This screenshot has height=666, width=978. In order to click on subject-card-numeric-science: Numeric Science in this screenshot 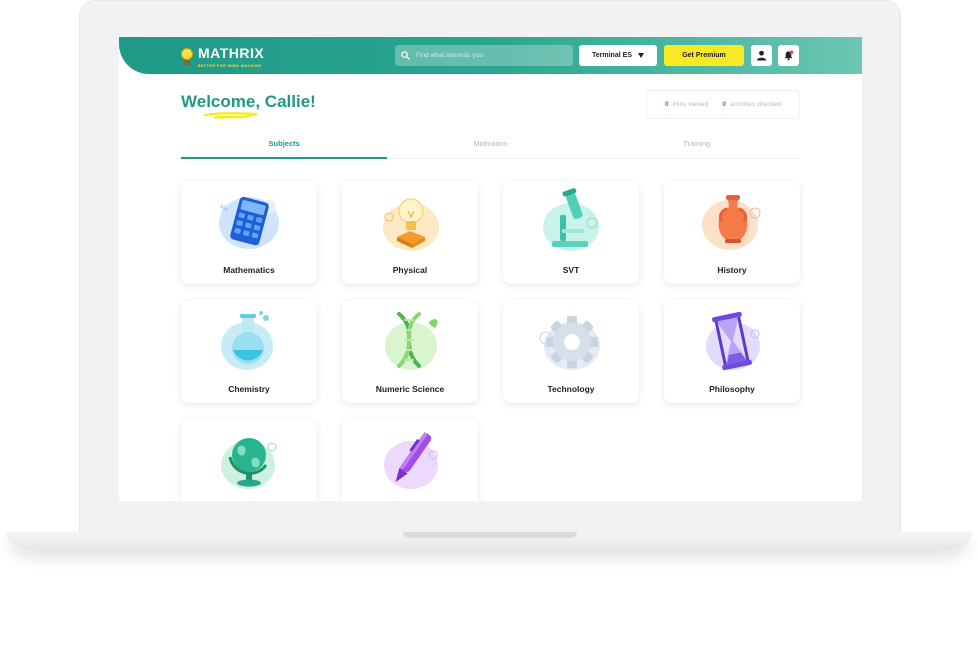, I will do `click(410, 351)`.